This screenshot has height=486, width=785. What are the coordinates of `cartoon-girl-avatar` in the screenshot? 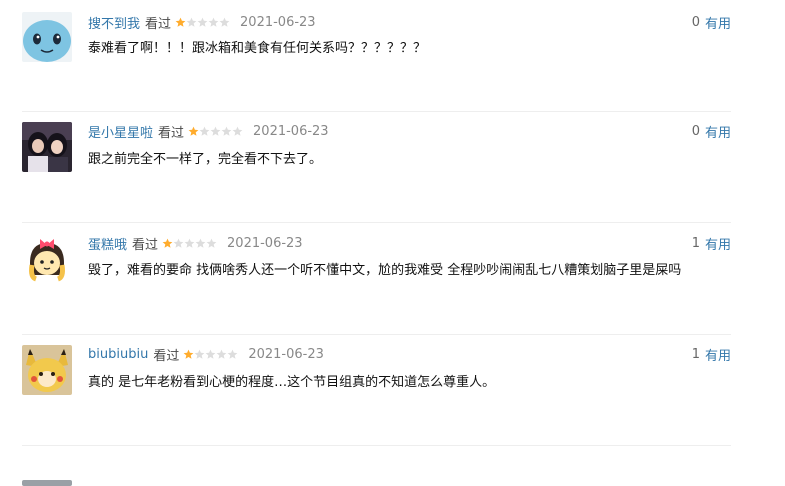 It's located at (47, 258).